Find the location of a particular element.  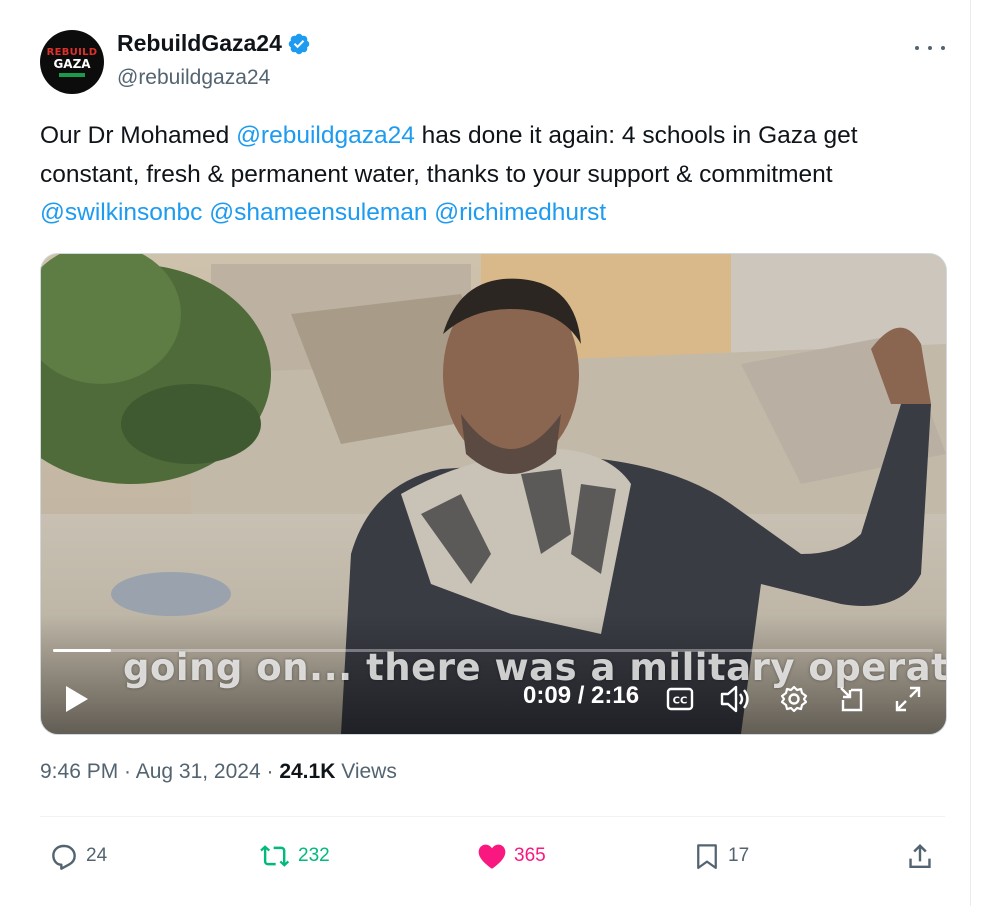

avatar-text-bottom: GAZA is located at coordinates (72, 64).